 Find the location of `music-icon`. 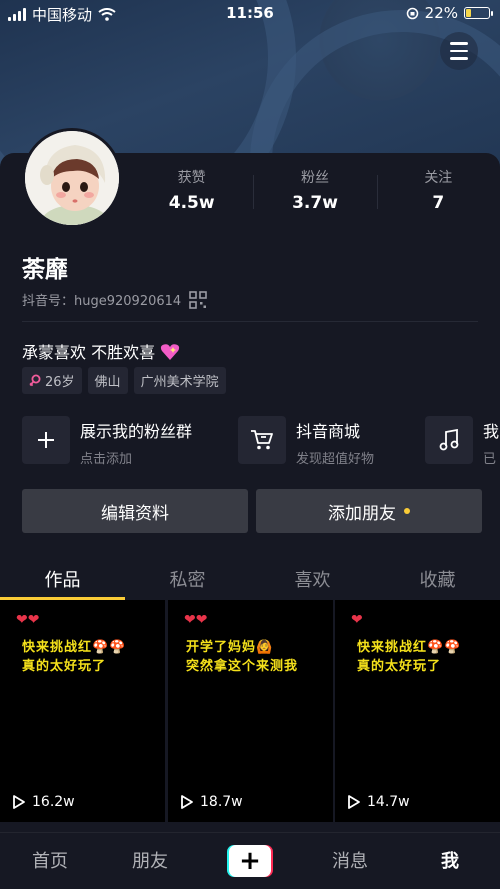

music-icon is located at coordinates (449, 440).